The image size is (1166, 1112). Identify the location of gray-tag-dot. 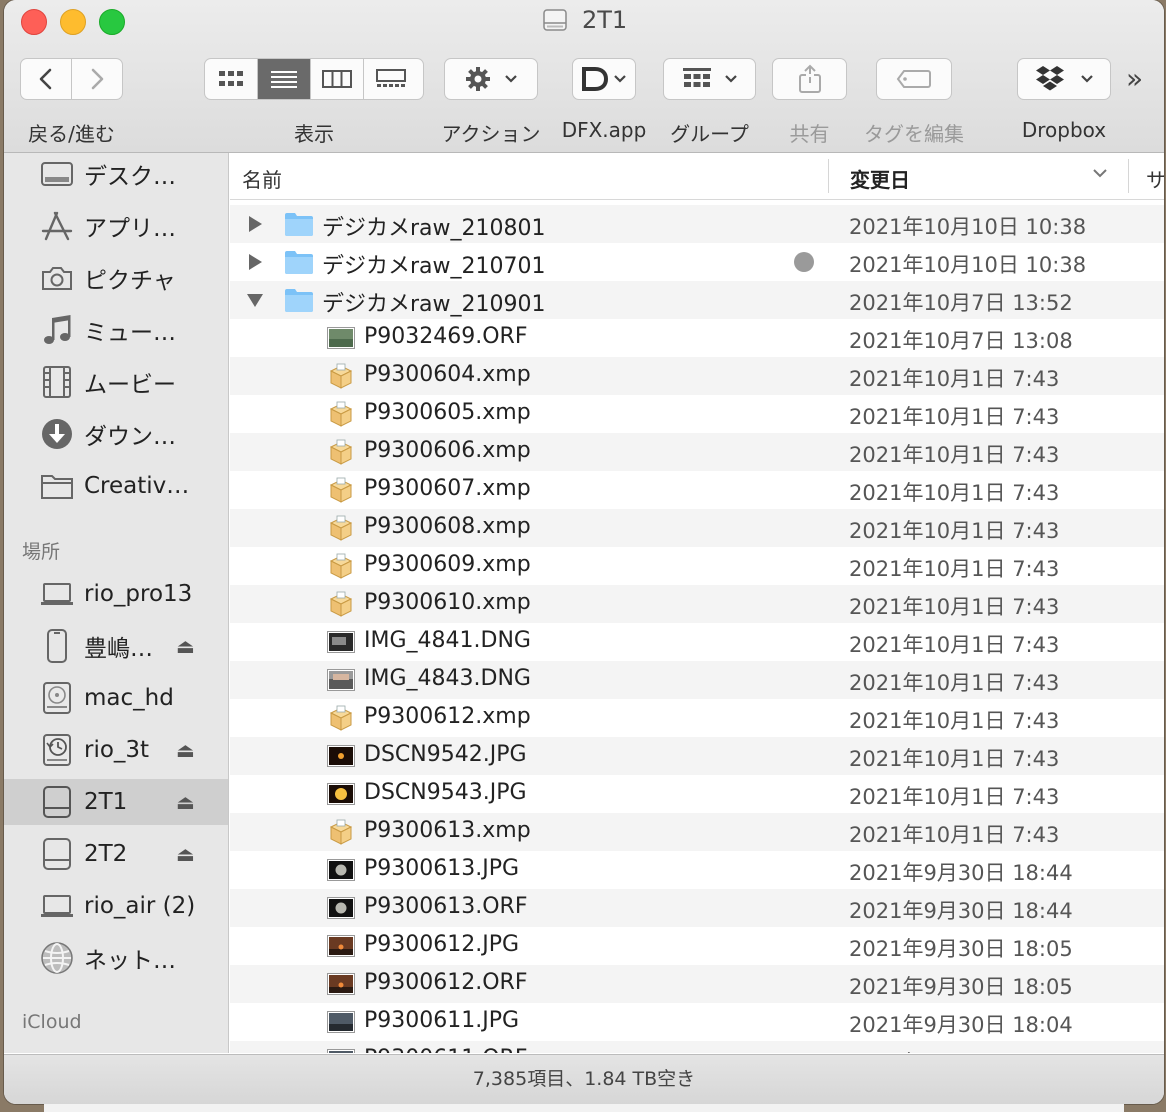
(804, 262).